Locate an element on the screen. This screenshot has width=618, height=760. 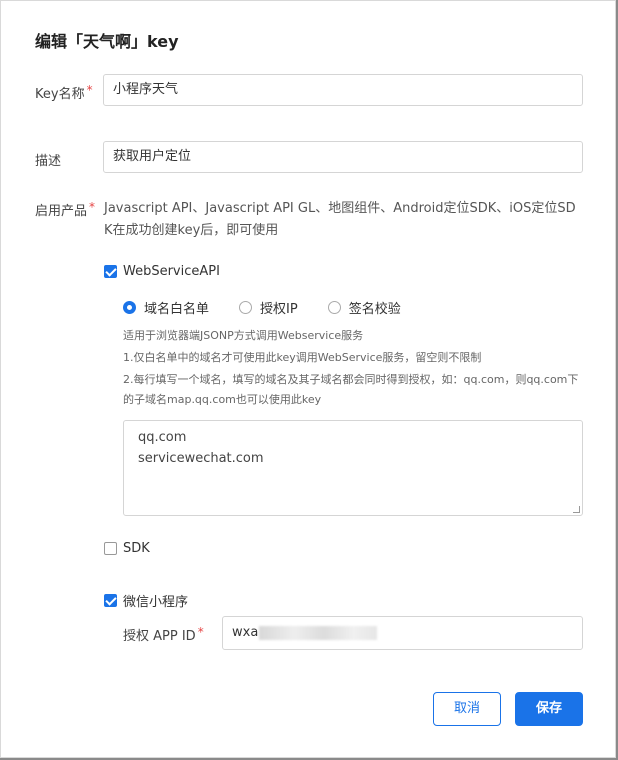
appid-redacted is located at coordinates (318, 632).